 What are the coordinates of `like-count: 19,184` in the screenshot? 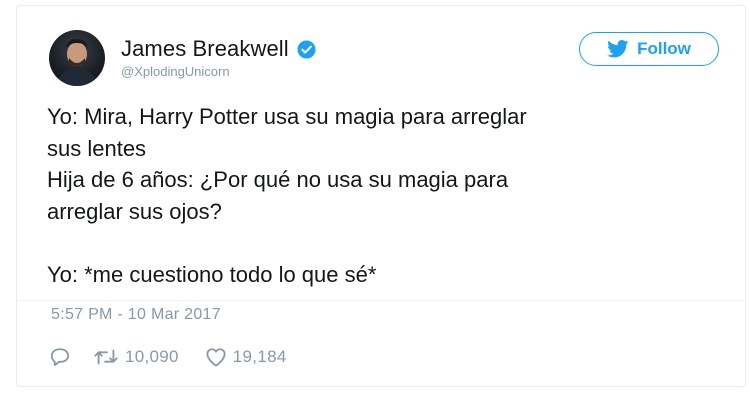 It's located at (259, 356).